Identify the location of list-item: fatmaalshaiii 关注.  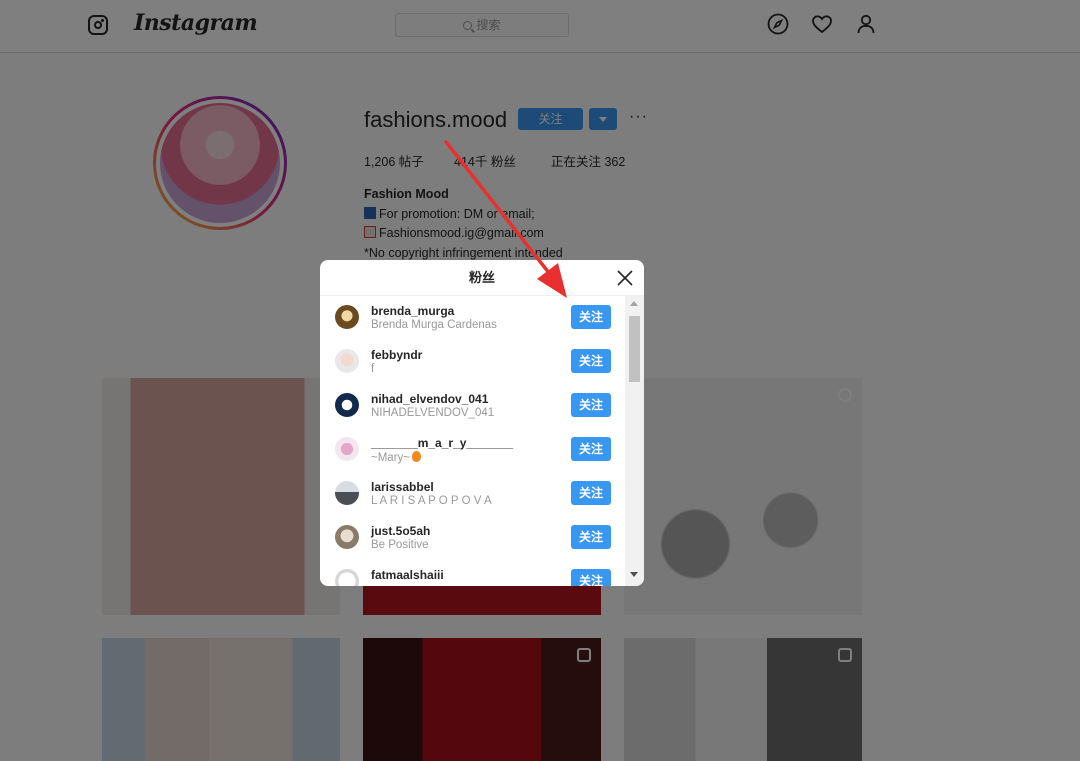
(472, 573).